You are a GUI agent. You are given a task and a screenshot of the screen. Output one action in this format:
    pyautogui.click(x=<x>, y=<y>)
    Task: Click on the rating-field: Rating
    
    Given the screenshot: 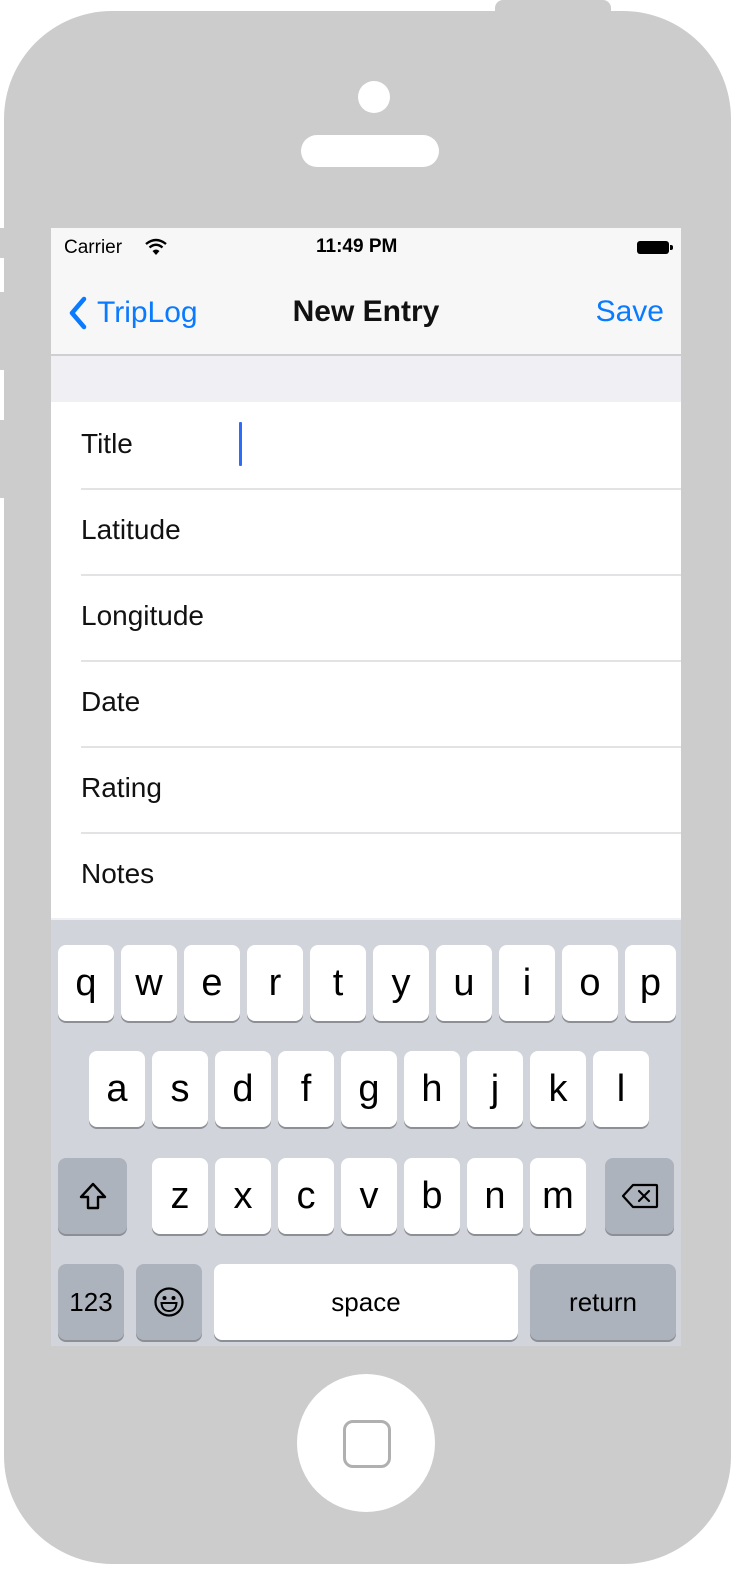 What is the action you would take?
    pyautogui.click(x=366, y=789)
    